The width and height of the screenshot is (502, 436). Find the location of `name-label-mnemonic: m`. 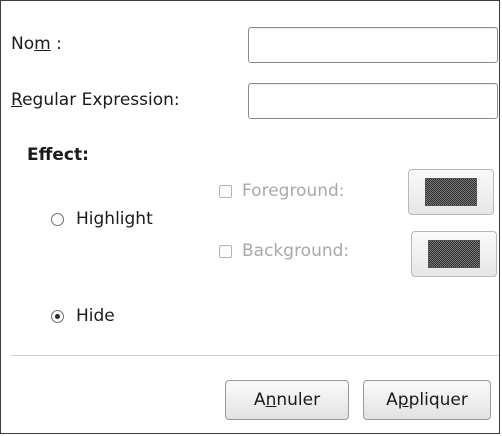

name-label-mnemonic: m is located at coordinates (42, 44).